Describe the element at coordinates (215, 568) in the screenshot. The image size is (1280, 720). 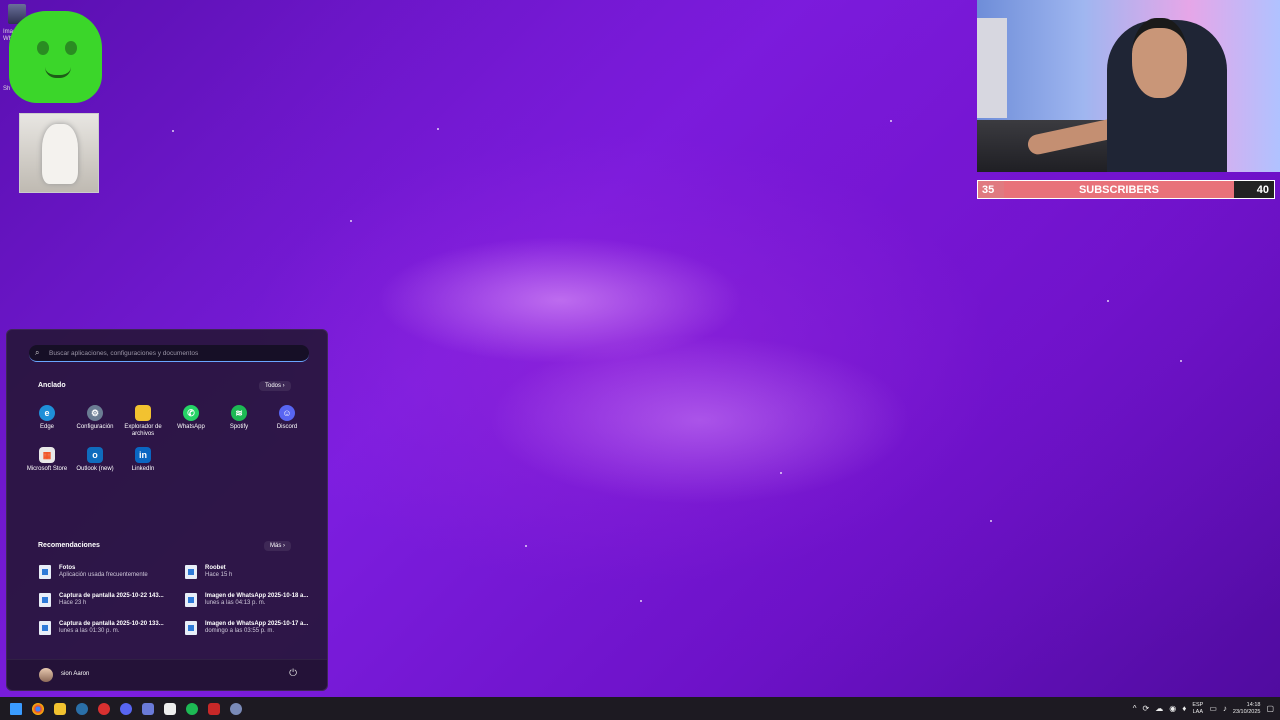
I see `rec-title: Roobet` at that location.